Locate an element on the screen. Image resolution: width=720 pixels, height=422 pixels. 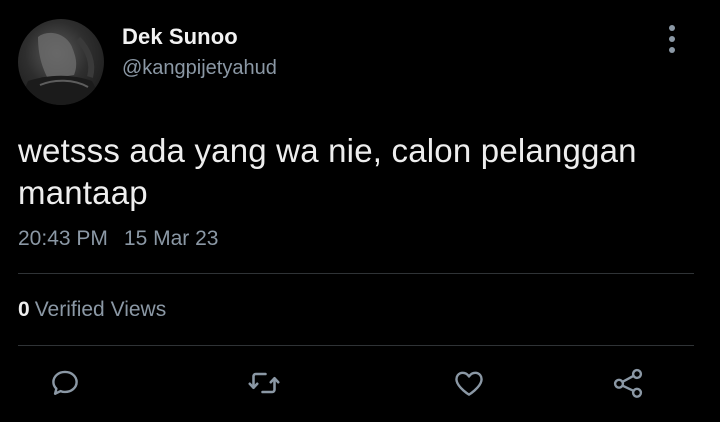
share-button is located at coordinates (628, 383).